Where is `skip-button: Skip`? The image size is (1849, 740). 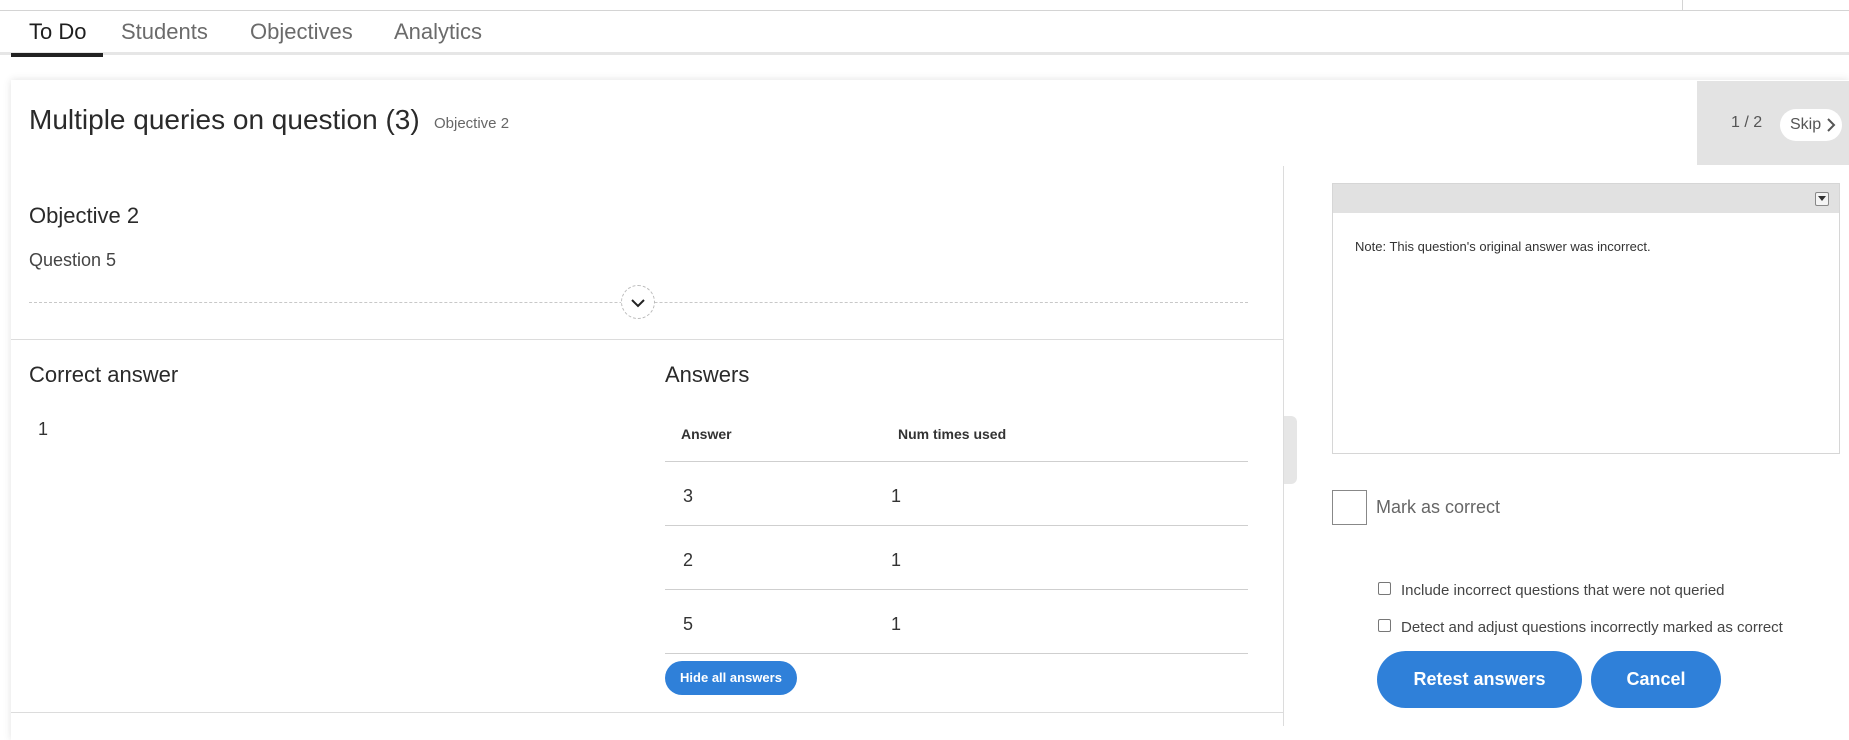
skip-button: Skip is located at coordinates (1811, 125).